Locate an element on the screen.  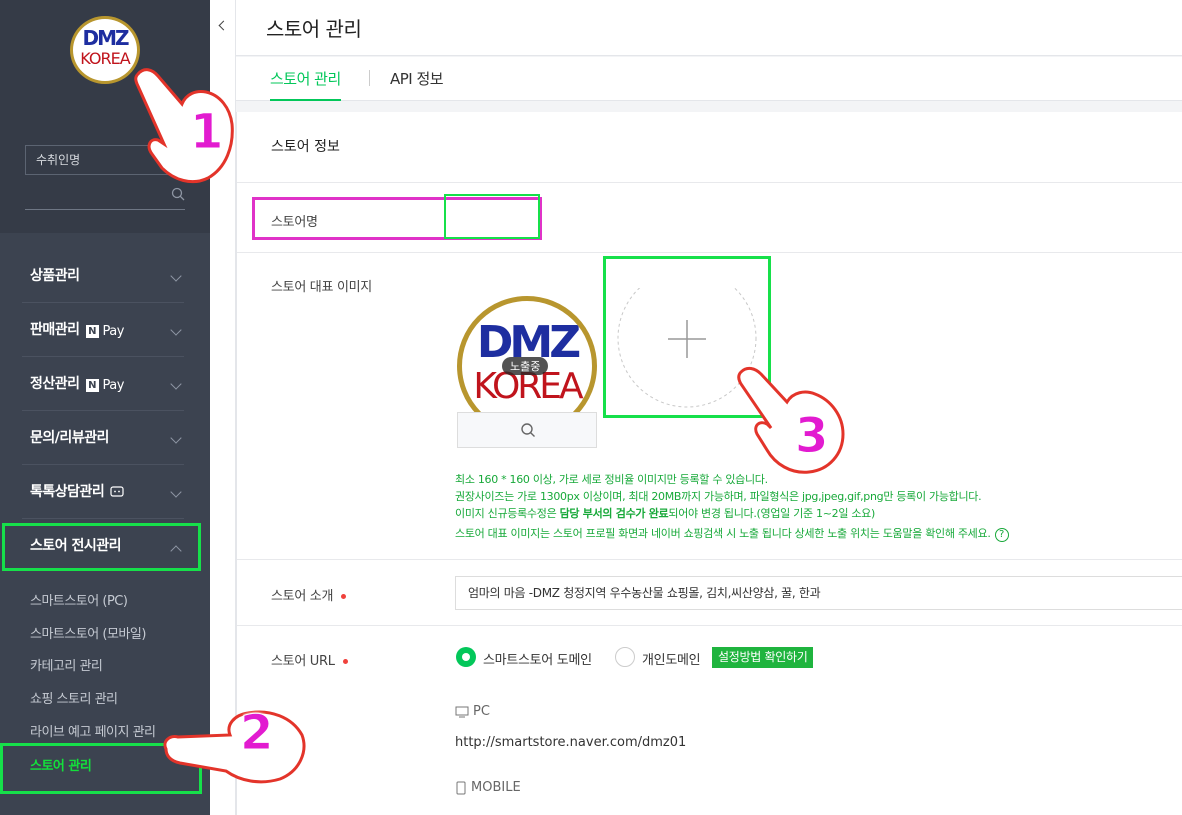
howto-button: 설정방법 확인하기 is located at coordinates (763, 657).